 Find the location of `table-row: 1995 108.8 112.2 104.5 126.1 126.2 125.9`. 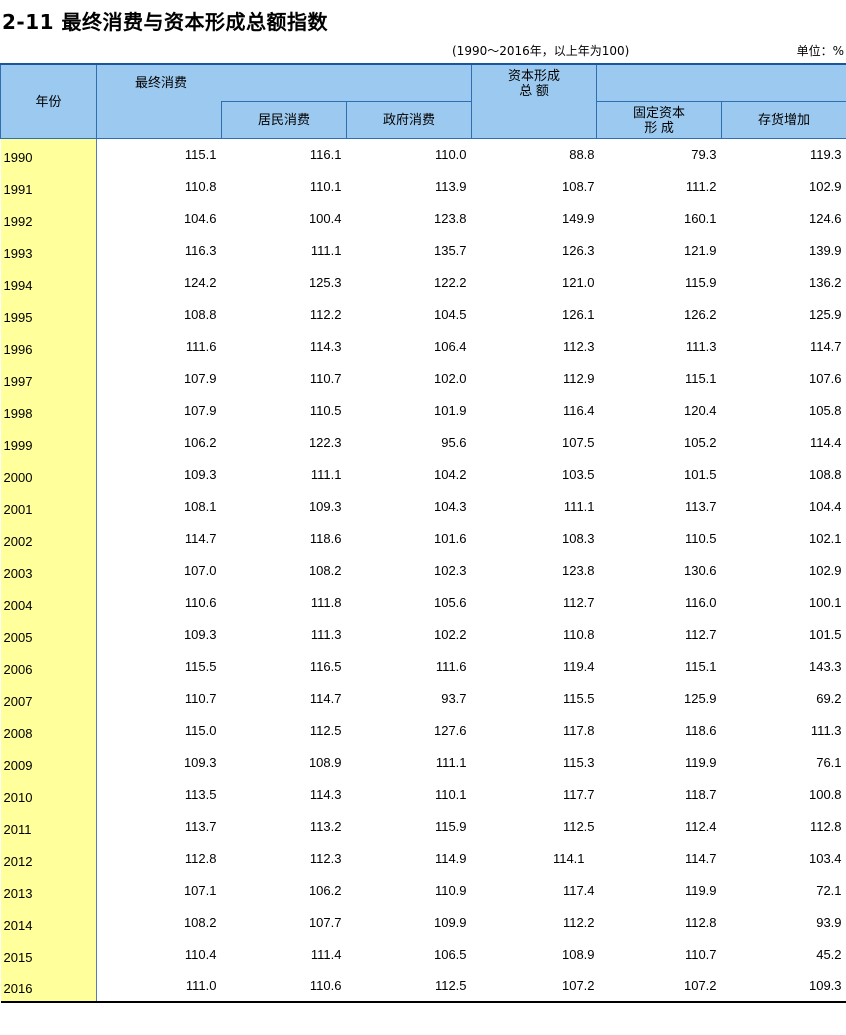

table-row: 1995 108.8 112.2 104.5 126.1 126.2 125.9 is located at coordinates (423, 314).